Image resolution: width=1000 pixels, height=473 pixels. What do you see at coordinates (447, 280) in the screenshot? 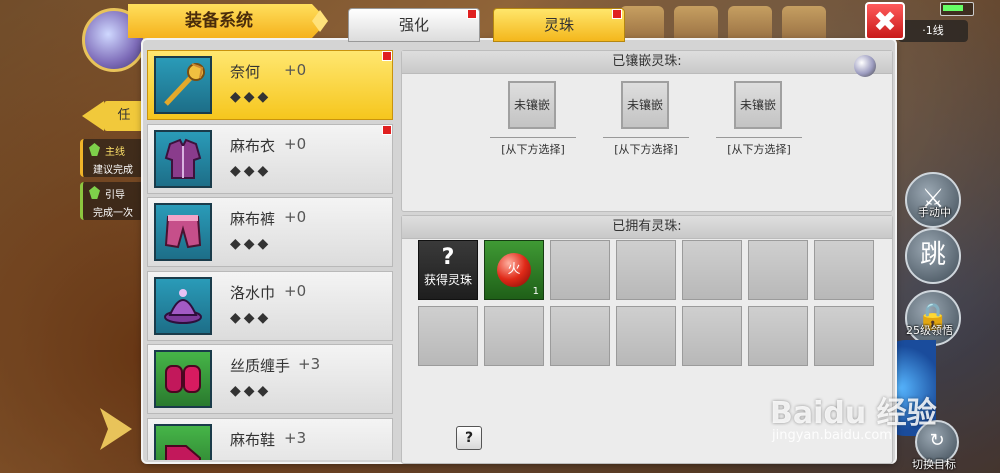
I see `get-orb-label: 获得灵珠` at bounding box center [447, 280].